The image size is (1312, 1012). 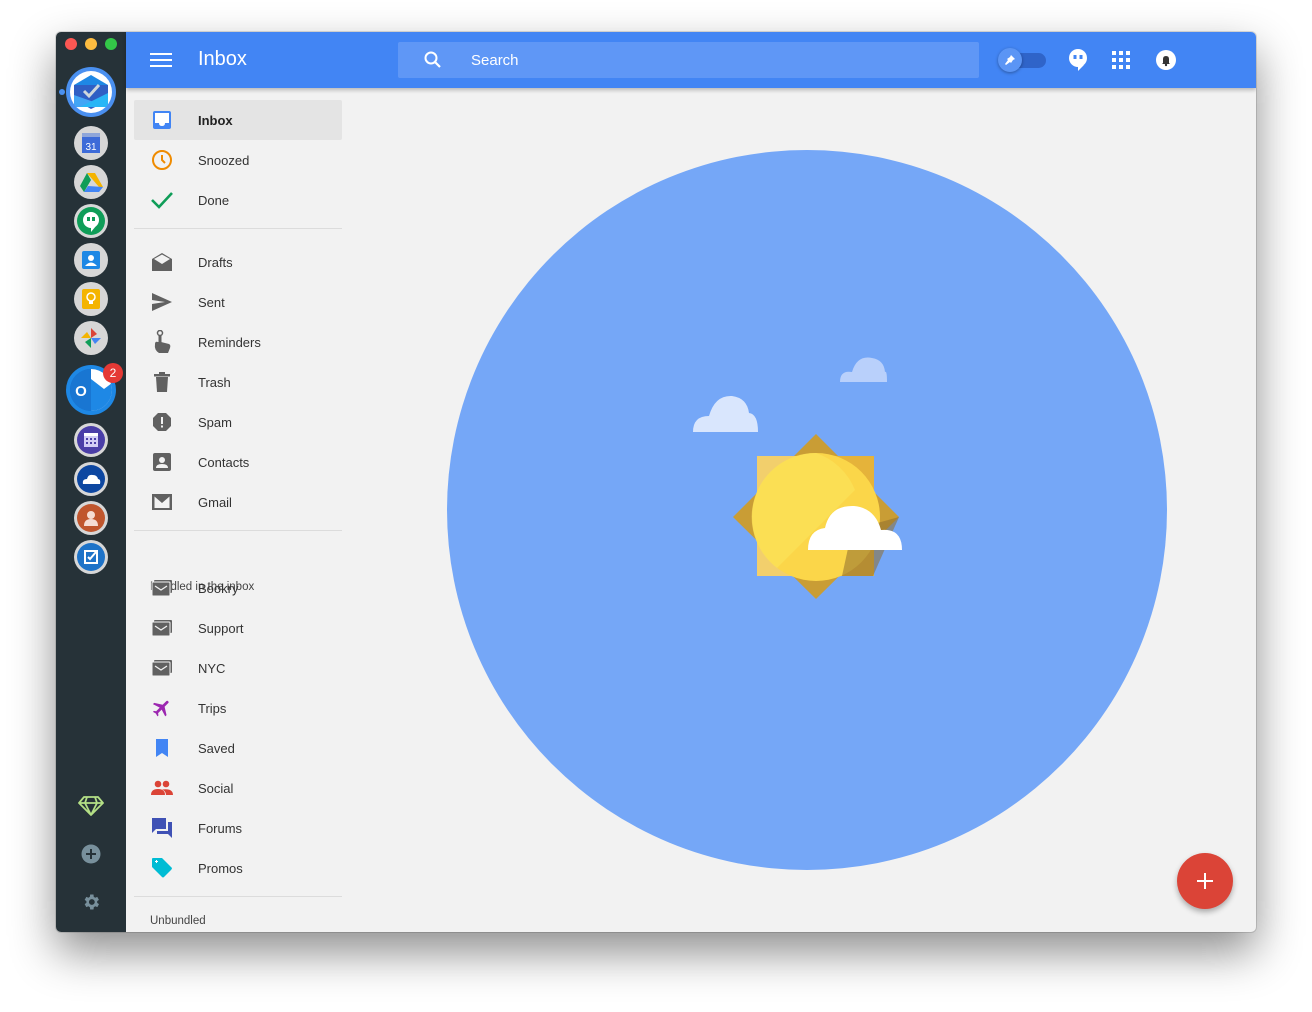 I want to click on inbox-app-icon, so click(x=91, y=92).